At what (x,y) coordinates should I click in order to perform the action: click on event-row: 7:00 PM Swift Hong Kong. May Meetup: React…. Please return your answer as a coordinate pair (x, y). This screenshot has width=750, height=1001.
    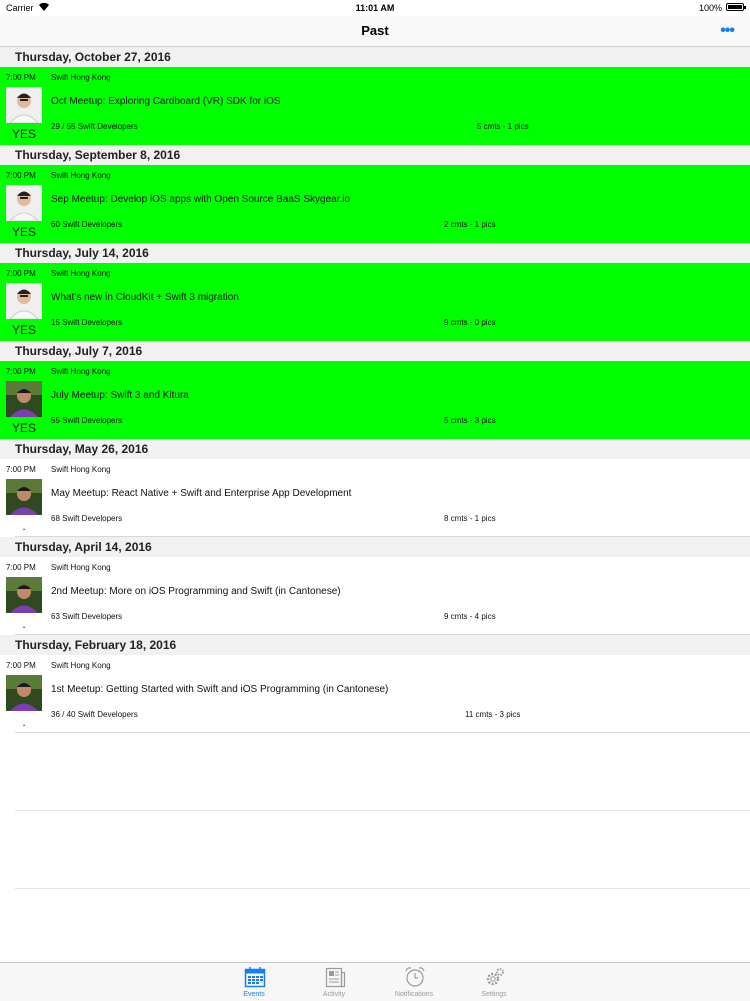
    Looking at the image, I should click on (375, 498).